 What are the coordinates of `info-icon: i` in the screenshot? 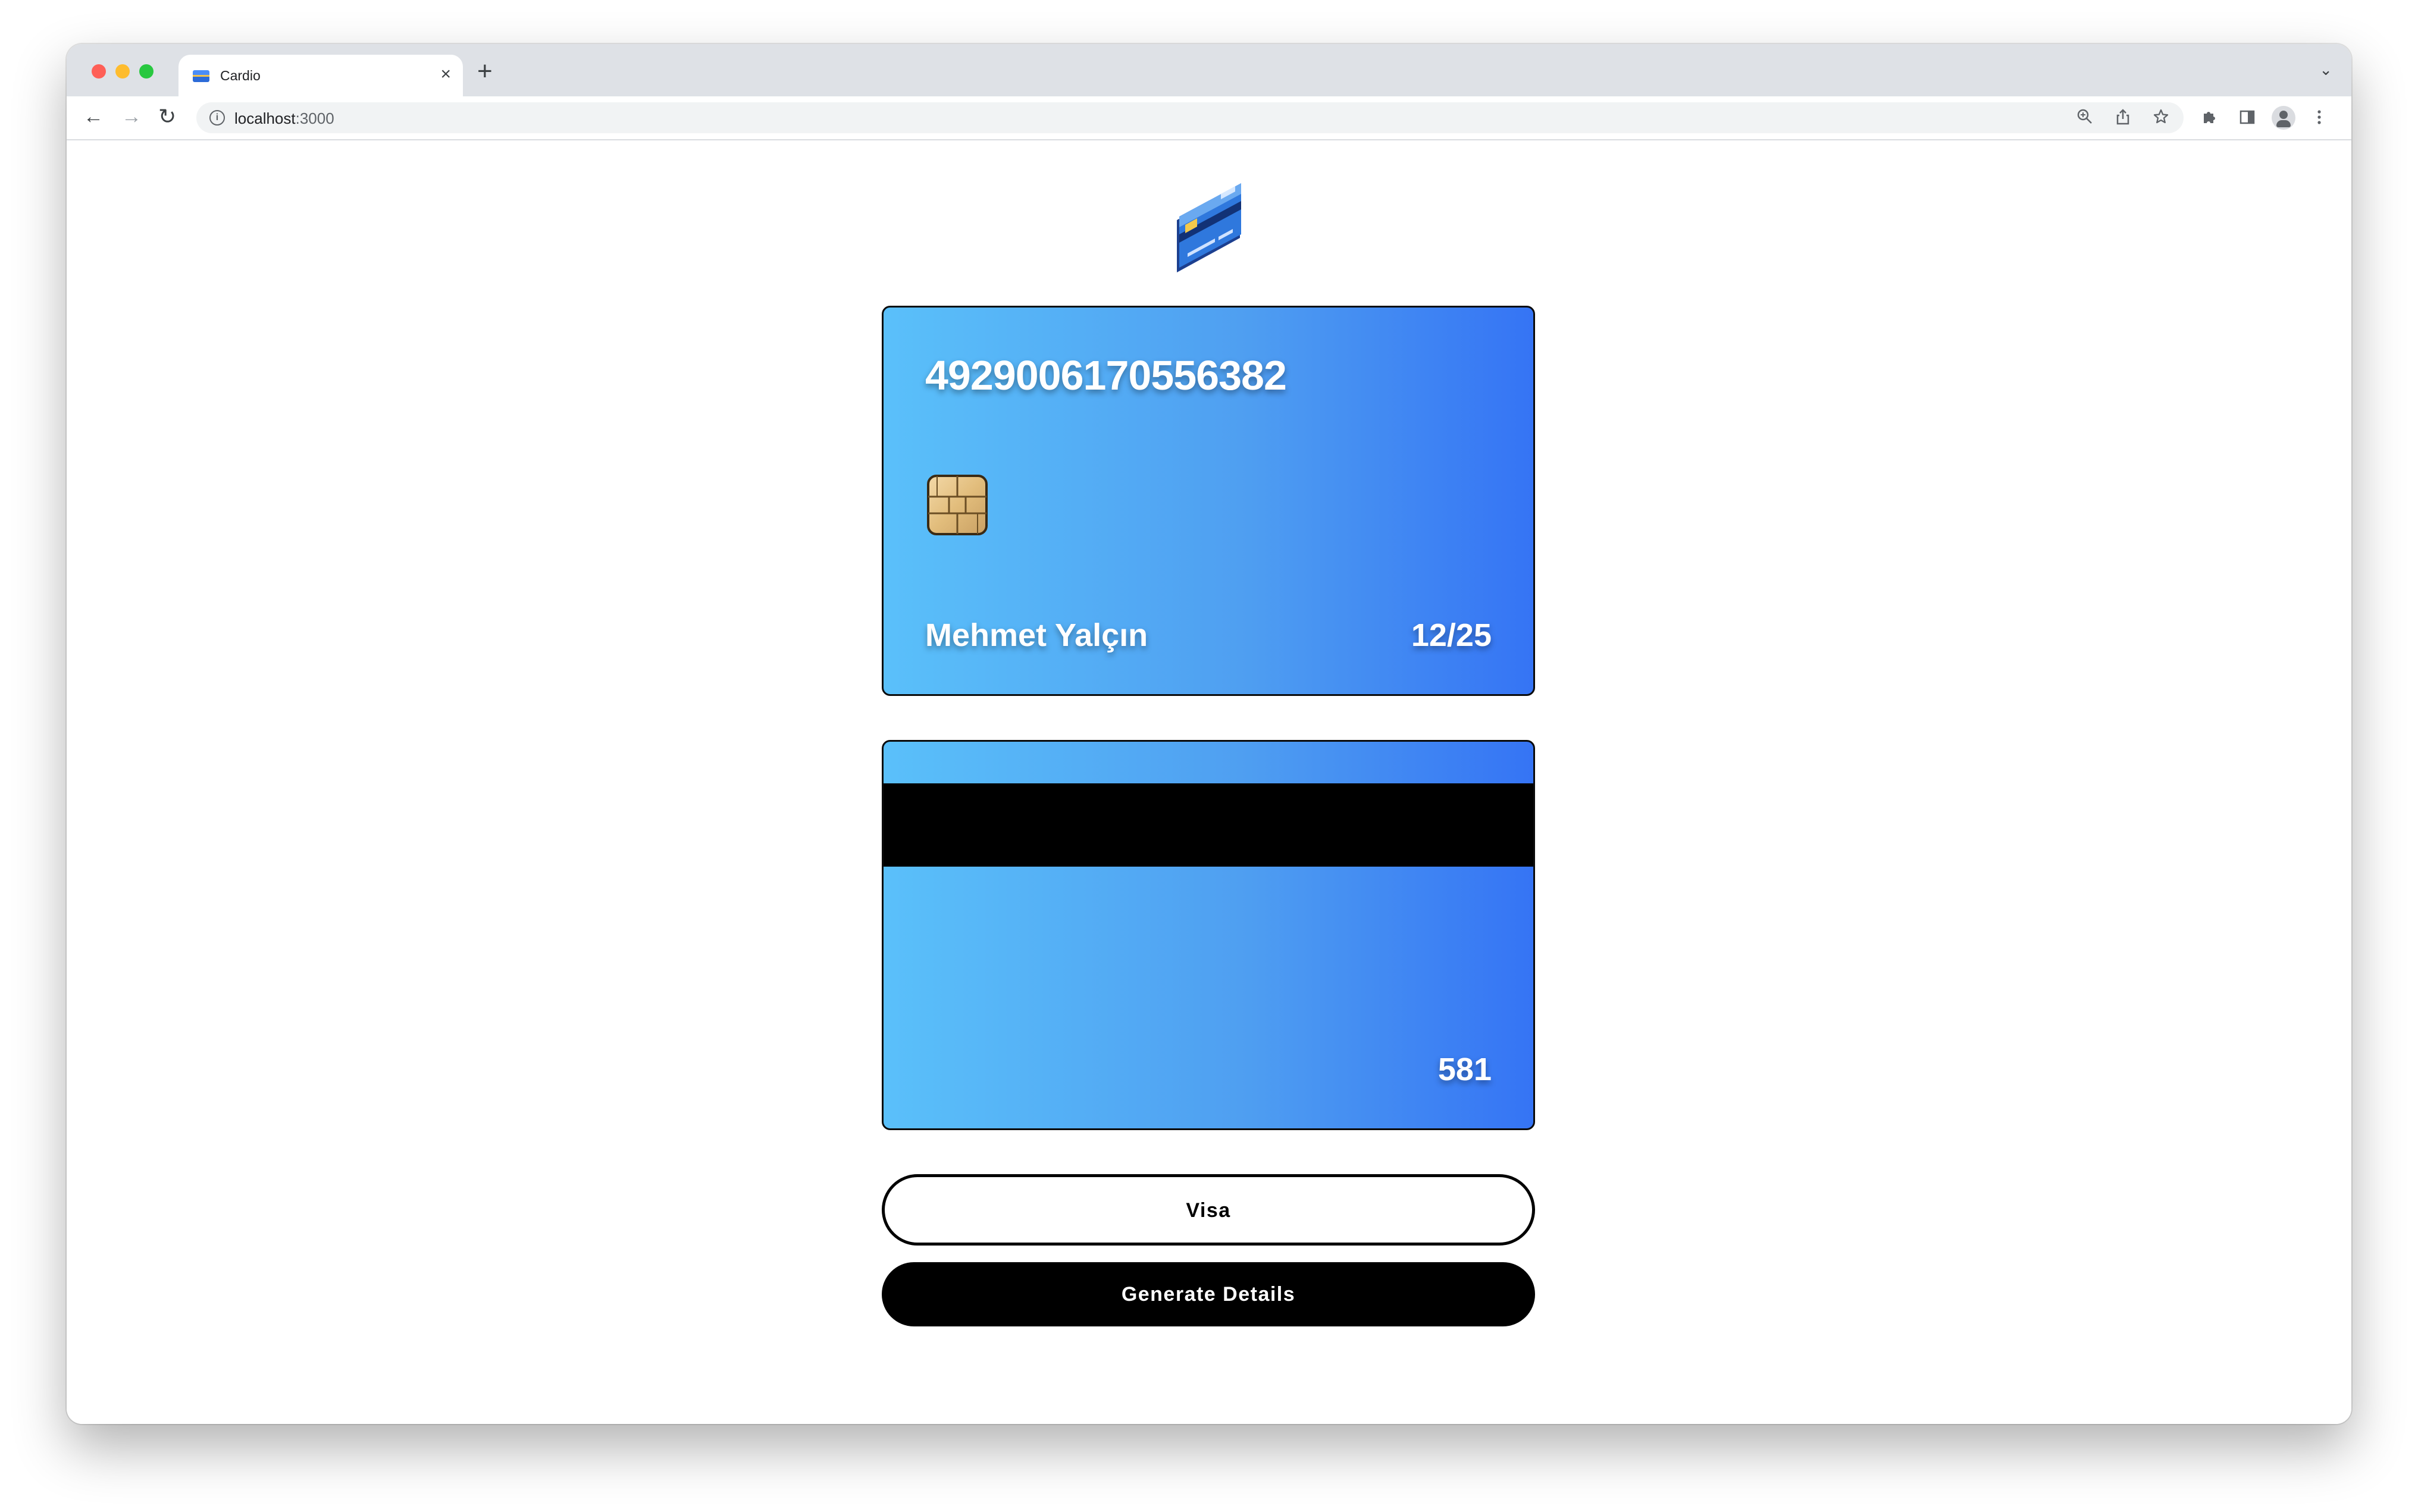 It's located at (217, 118).